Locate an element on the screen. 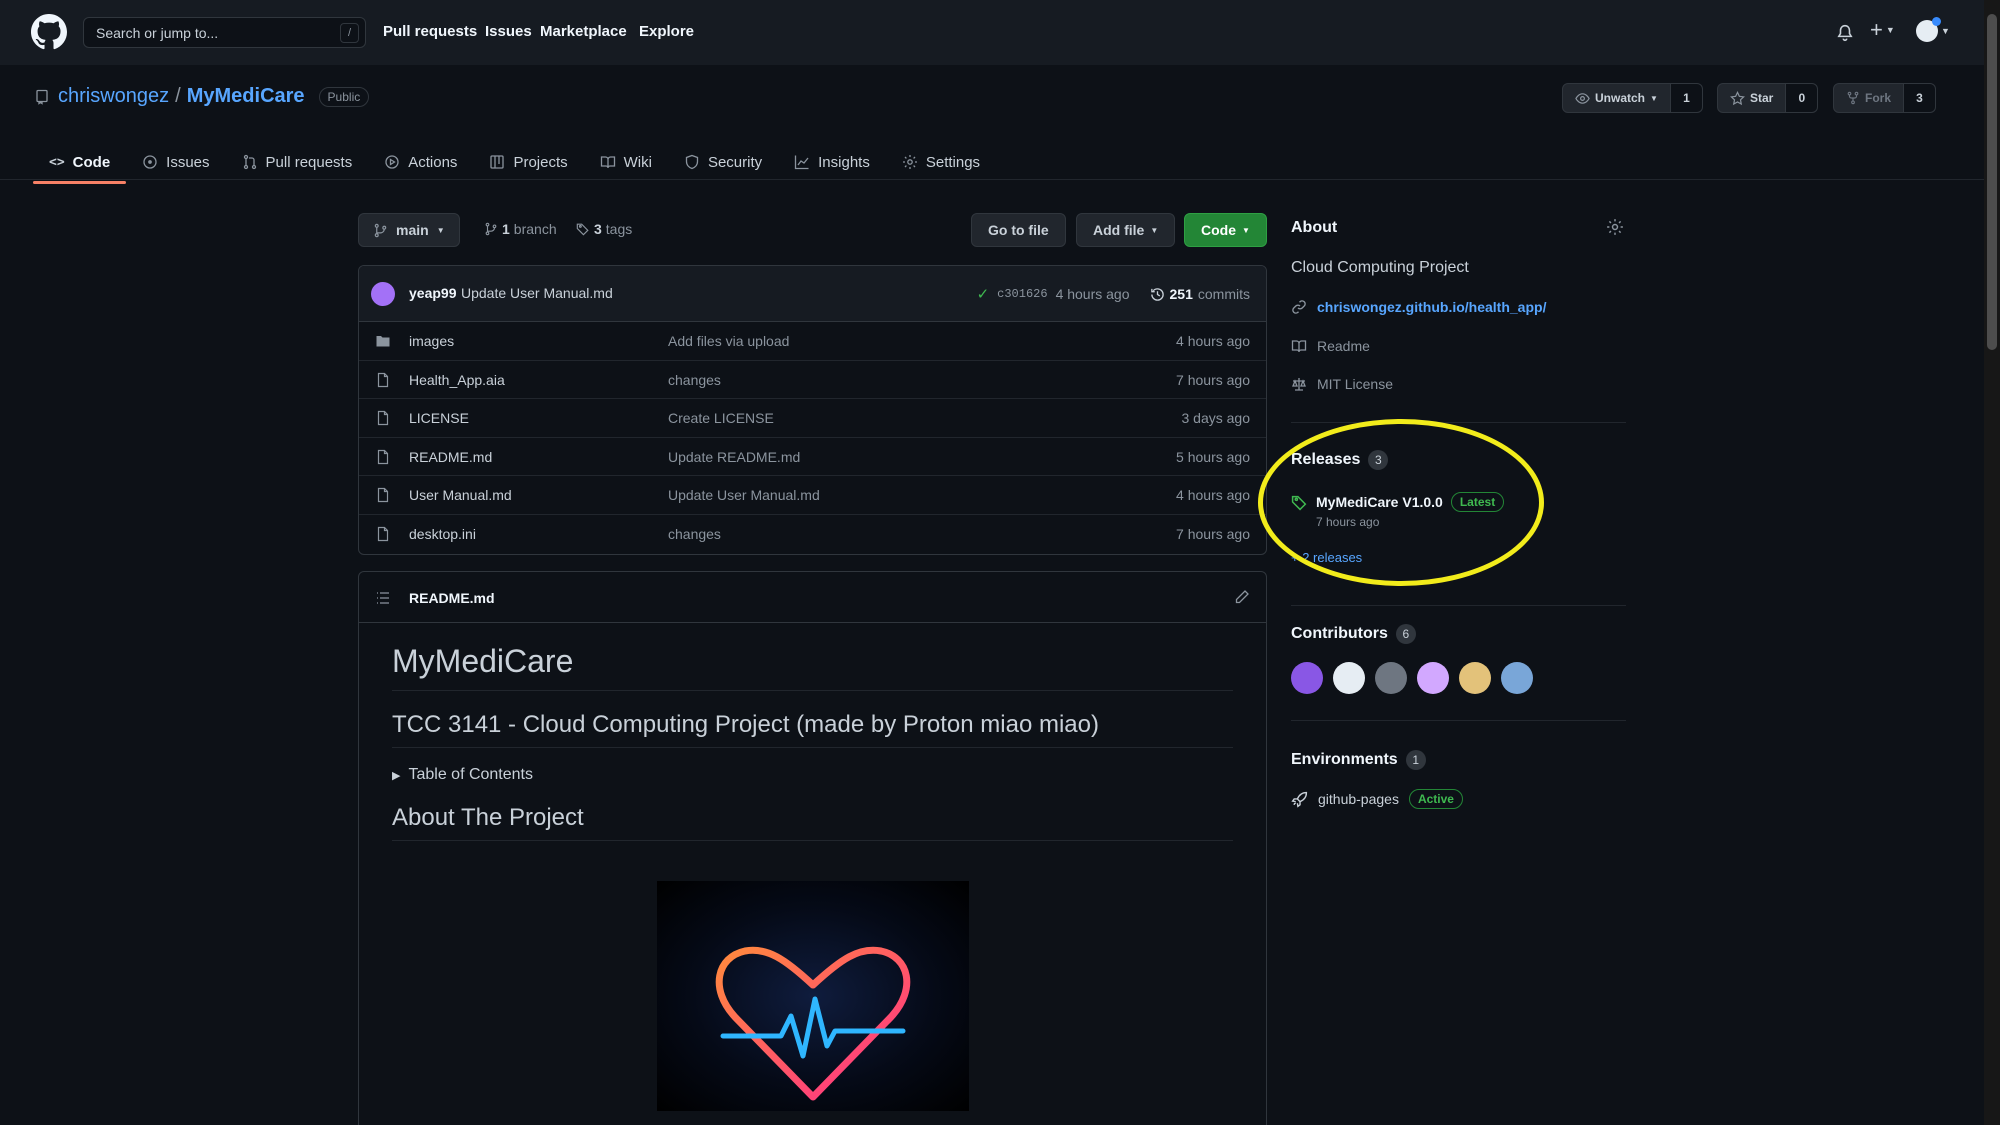  tab-settings: Settings is located at coordinates (941, 162).